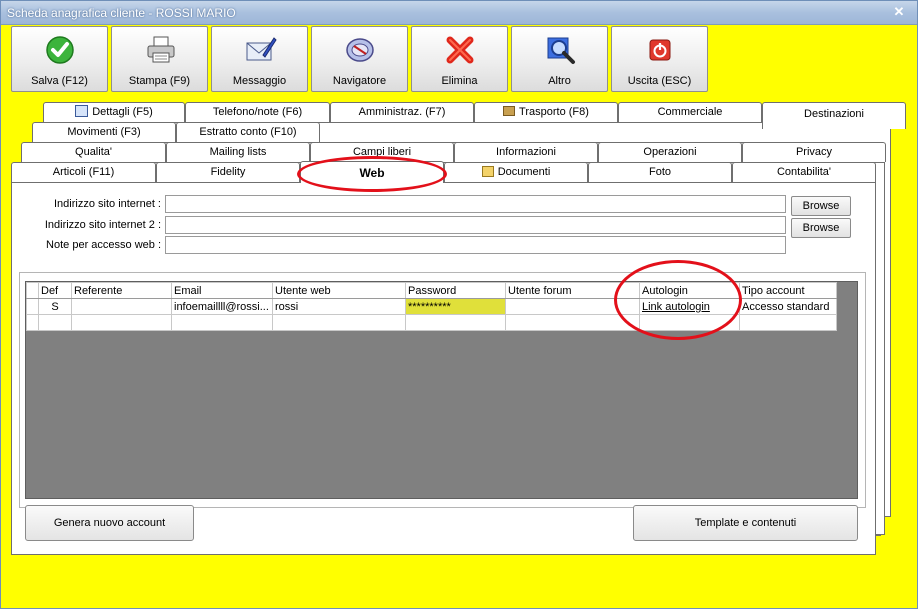 The width and height of the screenshot is (918, 609). What do you see at coordinates (359, 81) in the screenshot?
I see `navigator-button-label: Navigatore` at bounding box center [359, 81].